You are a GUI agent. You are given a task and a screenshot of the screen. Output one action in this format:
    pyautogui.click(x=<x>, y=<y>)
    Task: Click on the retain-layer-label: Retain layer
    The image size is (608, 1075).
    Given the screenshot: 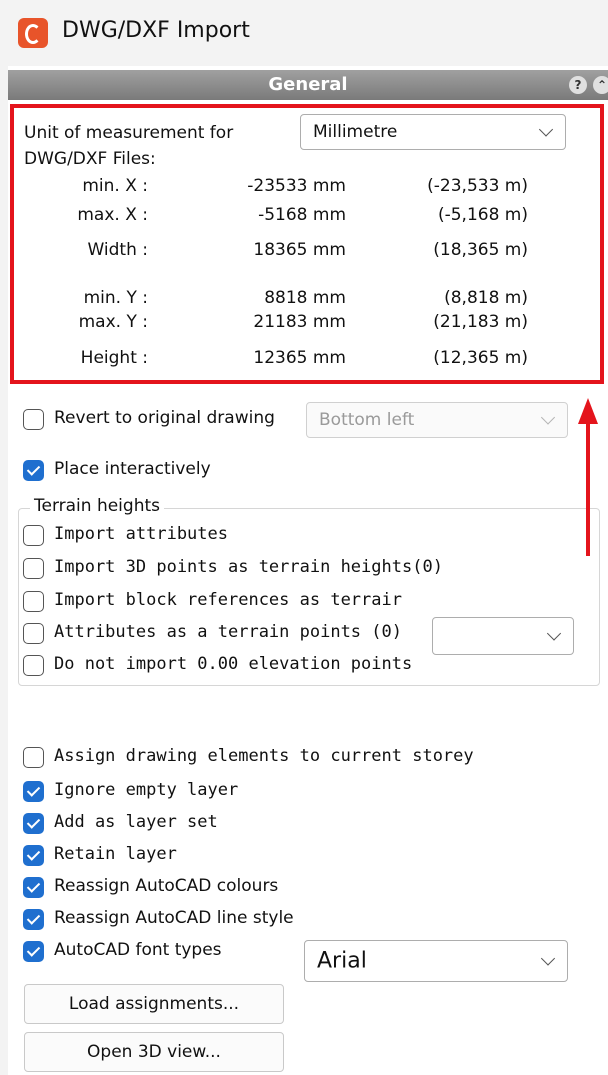 What is the action you would take?
    pyautogui.click(x=115, y=854)
    